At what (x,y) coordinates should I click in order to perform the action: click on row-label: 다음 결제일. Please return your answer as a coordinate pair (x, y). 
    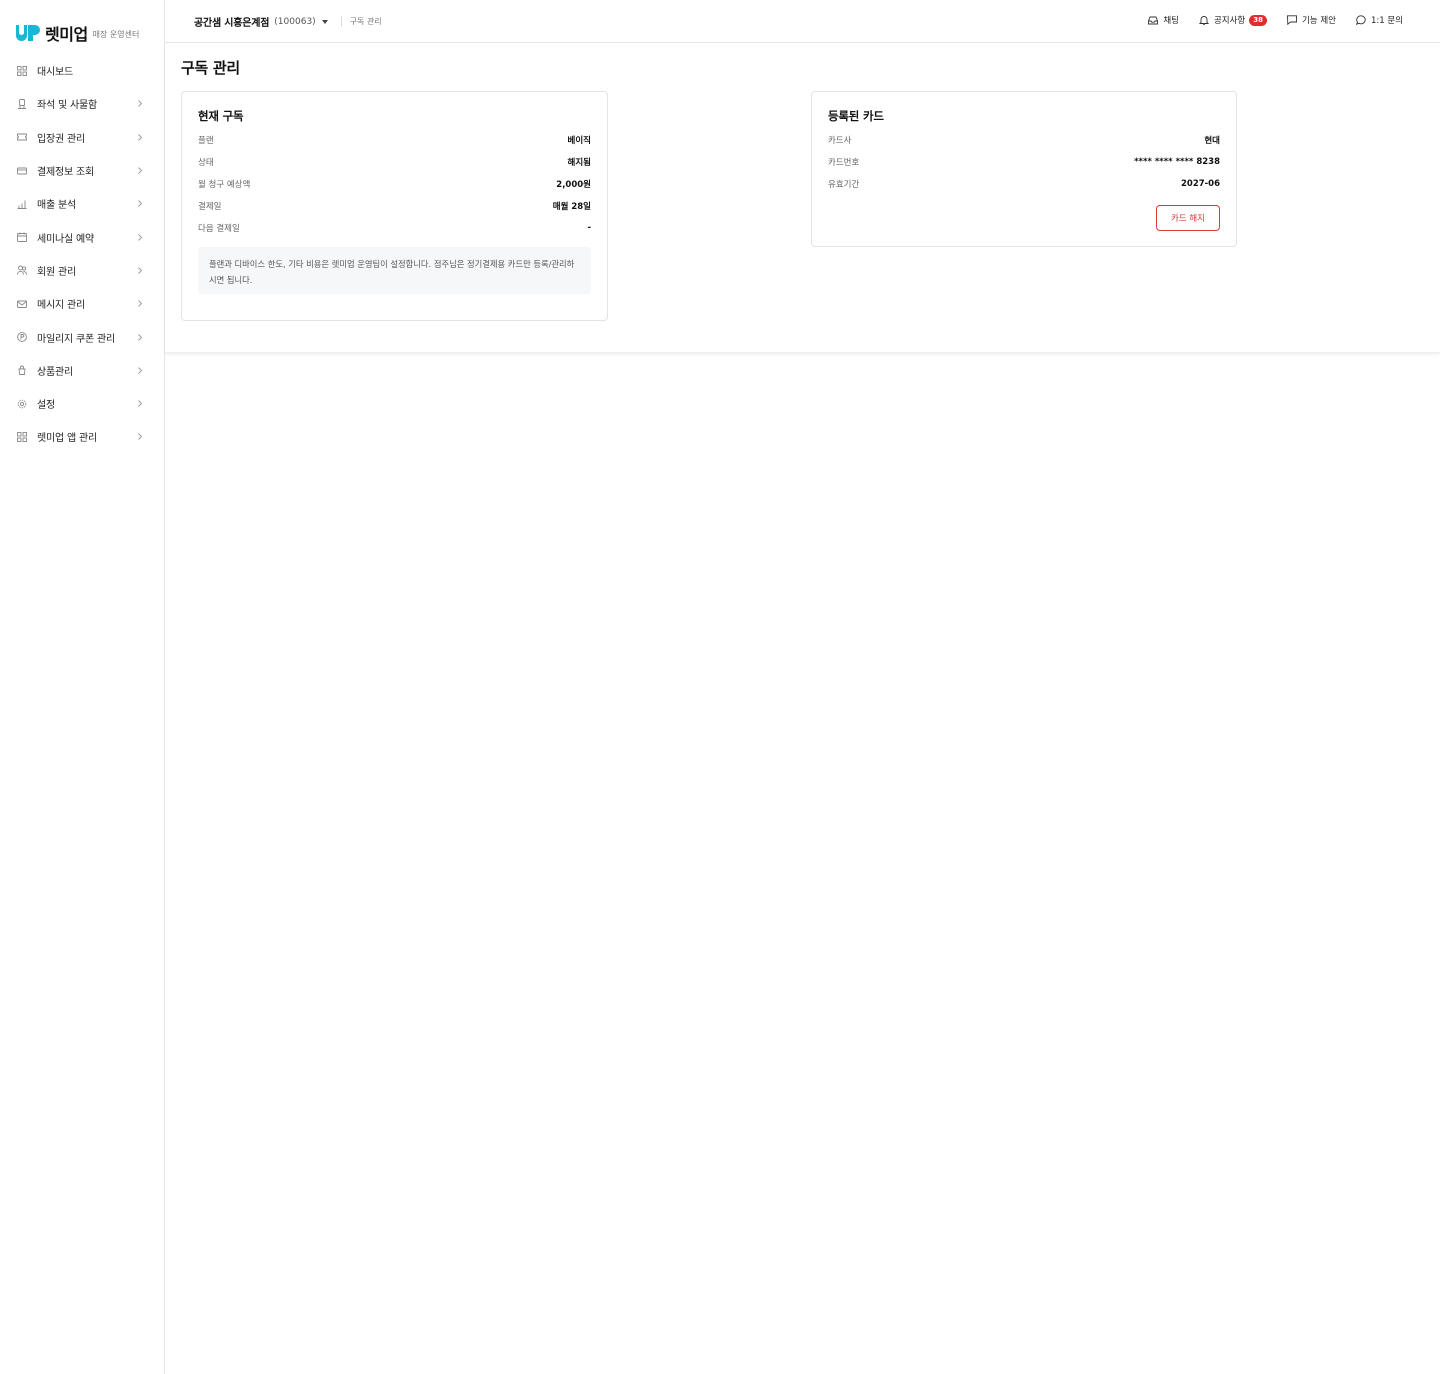
    Looking at the image, I should click on (219, 229).